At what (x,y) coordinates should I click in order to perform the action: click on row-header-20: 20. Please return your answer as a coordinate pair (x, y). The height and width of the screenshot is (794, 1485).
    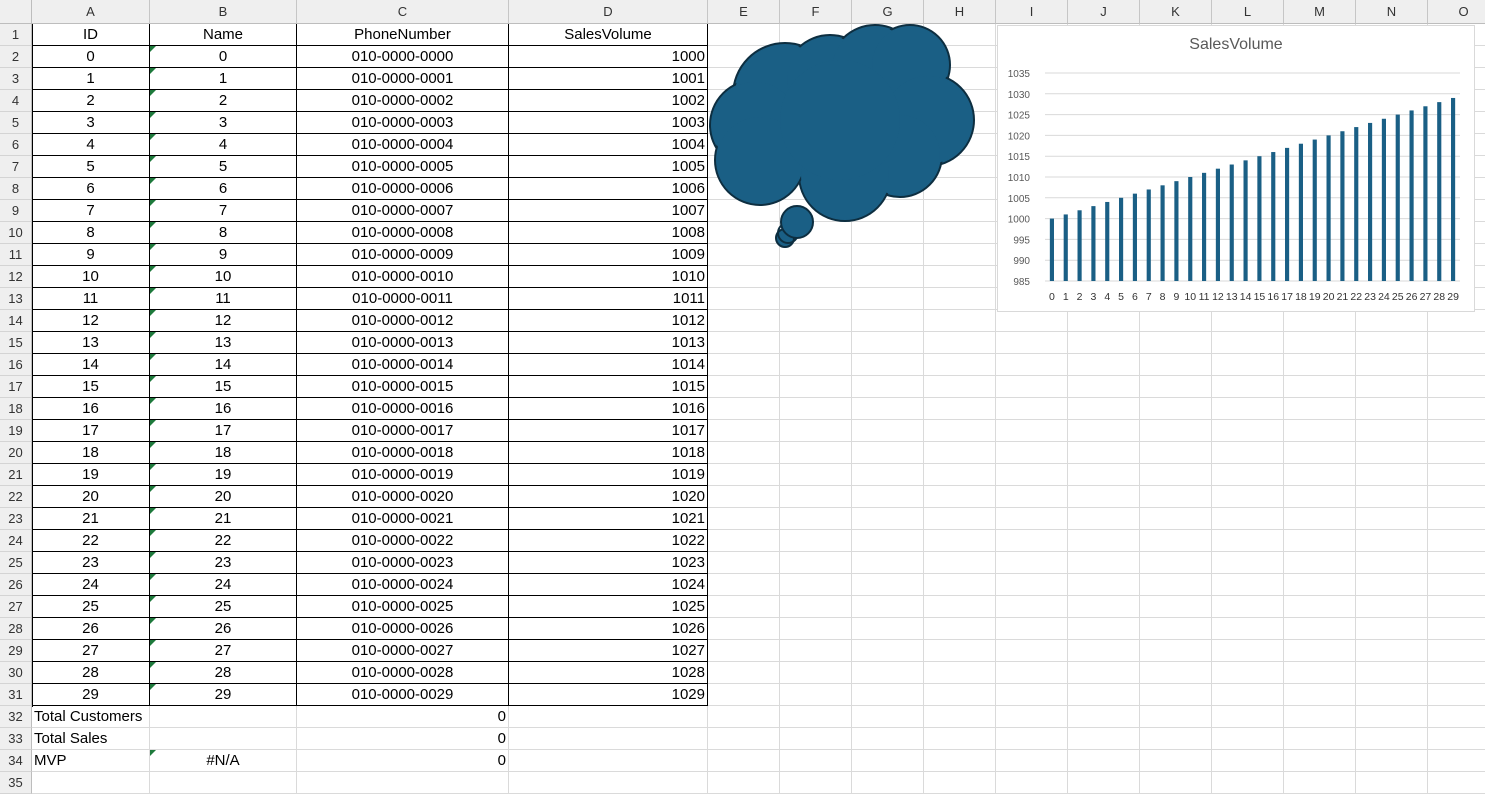
    Looking at the image, I should click on (16, 453).